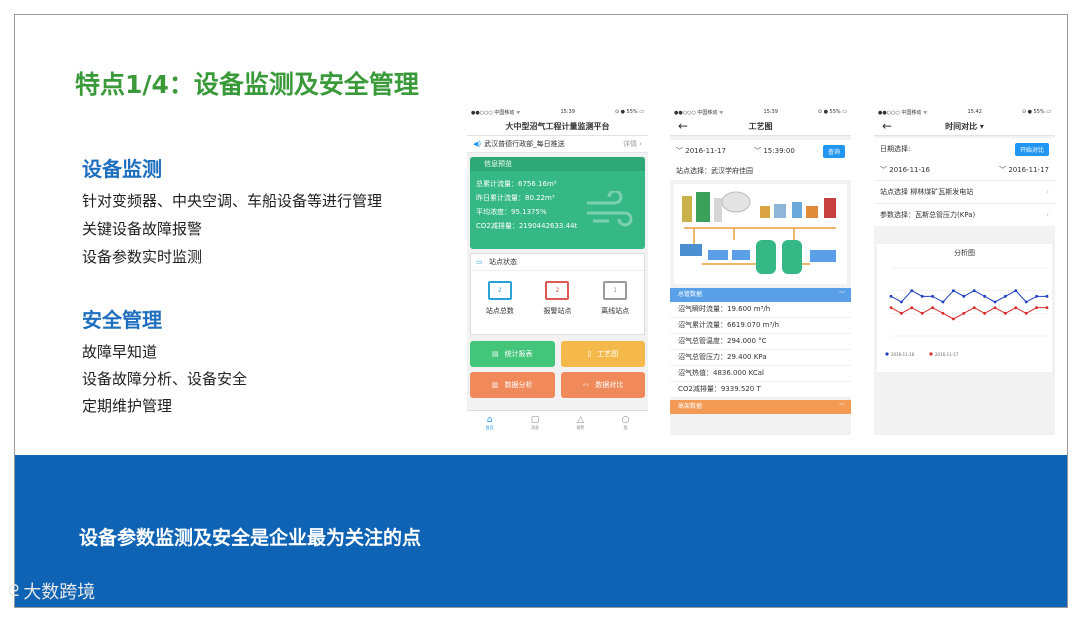 This screenshot has height=621, width=1080. What do you see at coordinates (490, 423) in the screenshot?
I see `tab-home: ⌂ 首页` at bounding box center [490, 423].